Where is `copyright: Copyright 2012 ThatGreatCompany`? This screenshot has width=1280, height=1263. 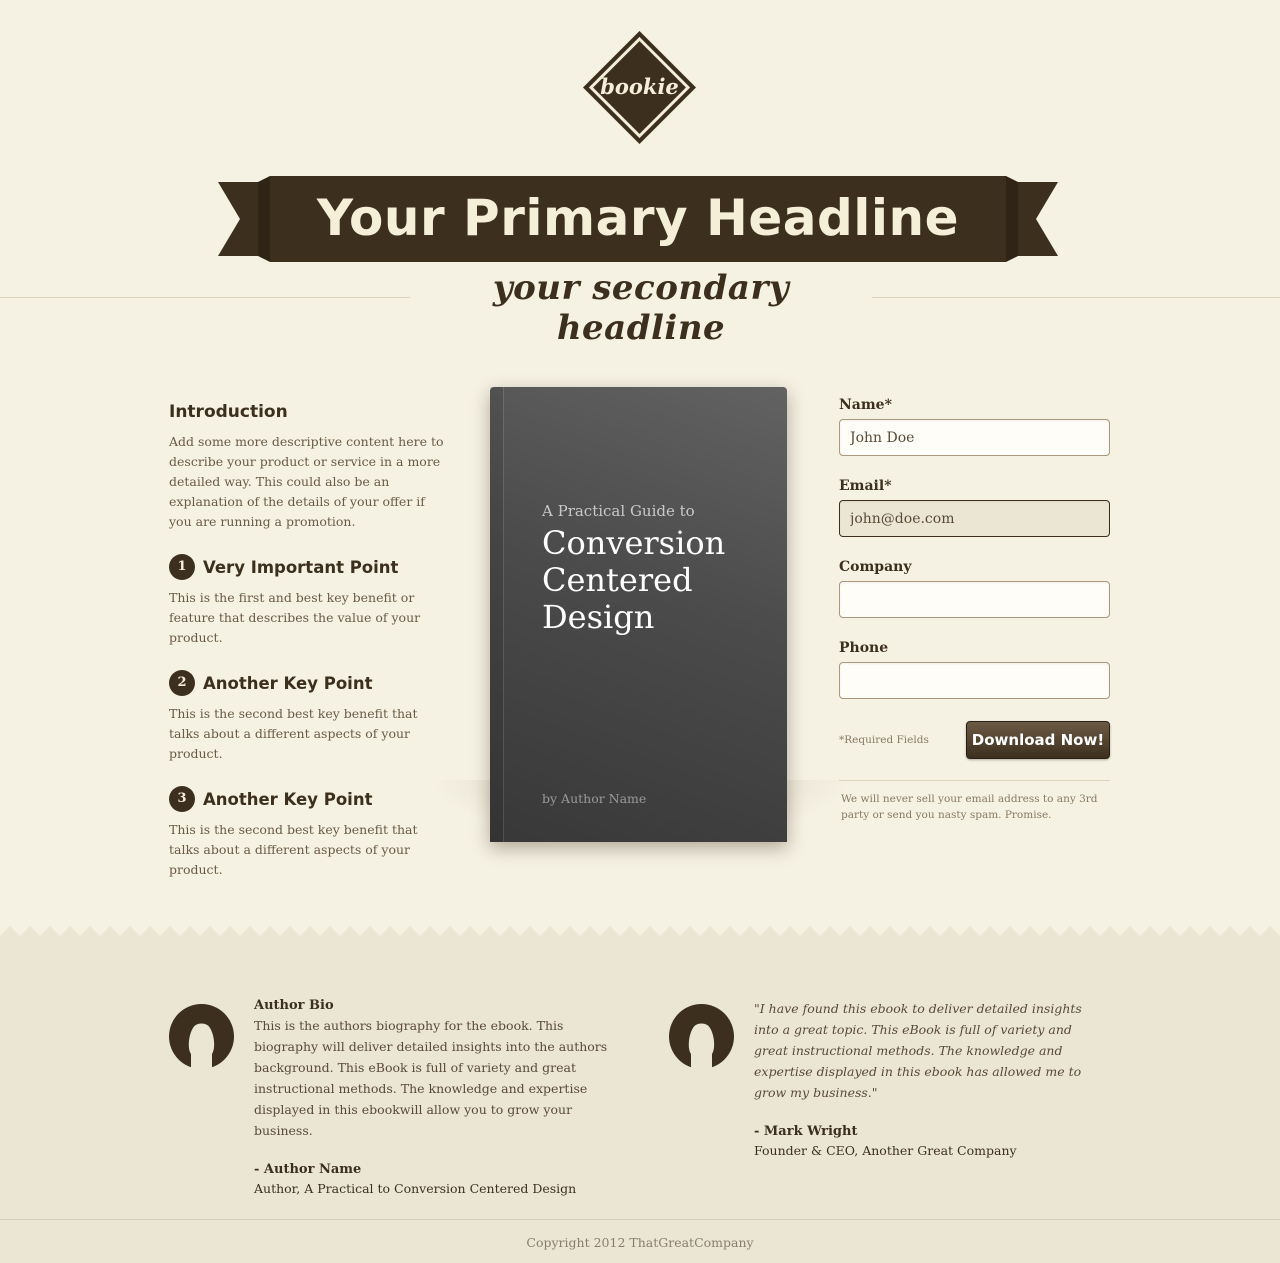 copyright: Copyright 2012 ThatGreatCompany is located at coordinates (640, 1242).